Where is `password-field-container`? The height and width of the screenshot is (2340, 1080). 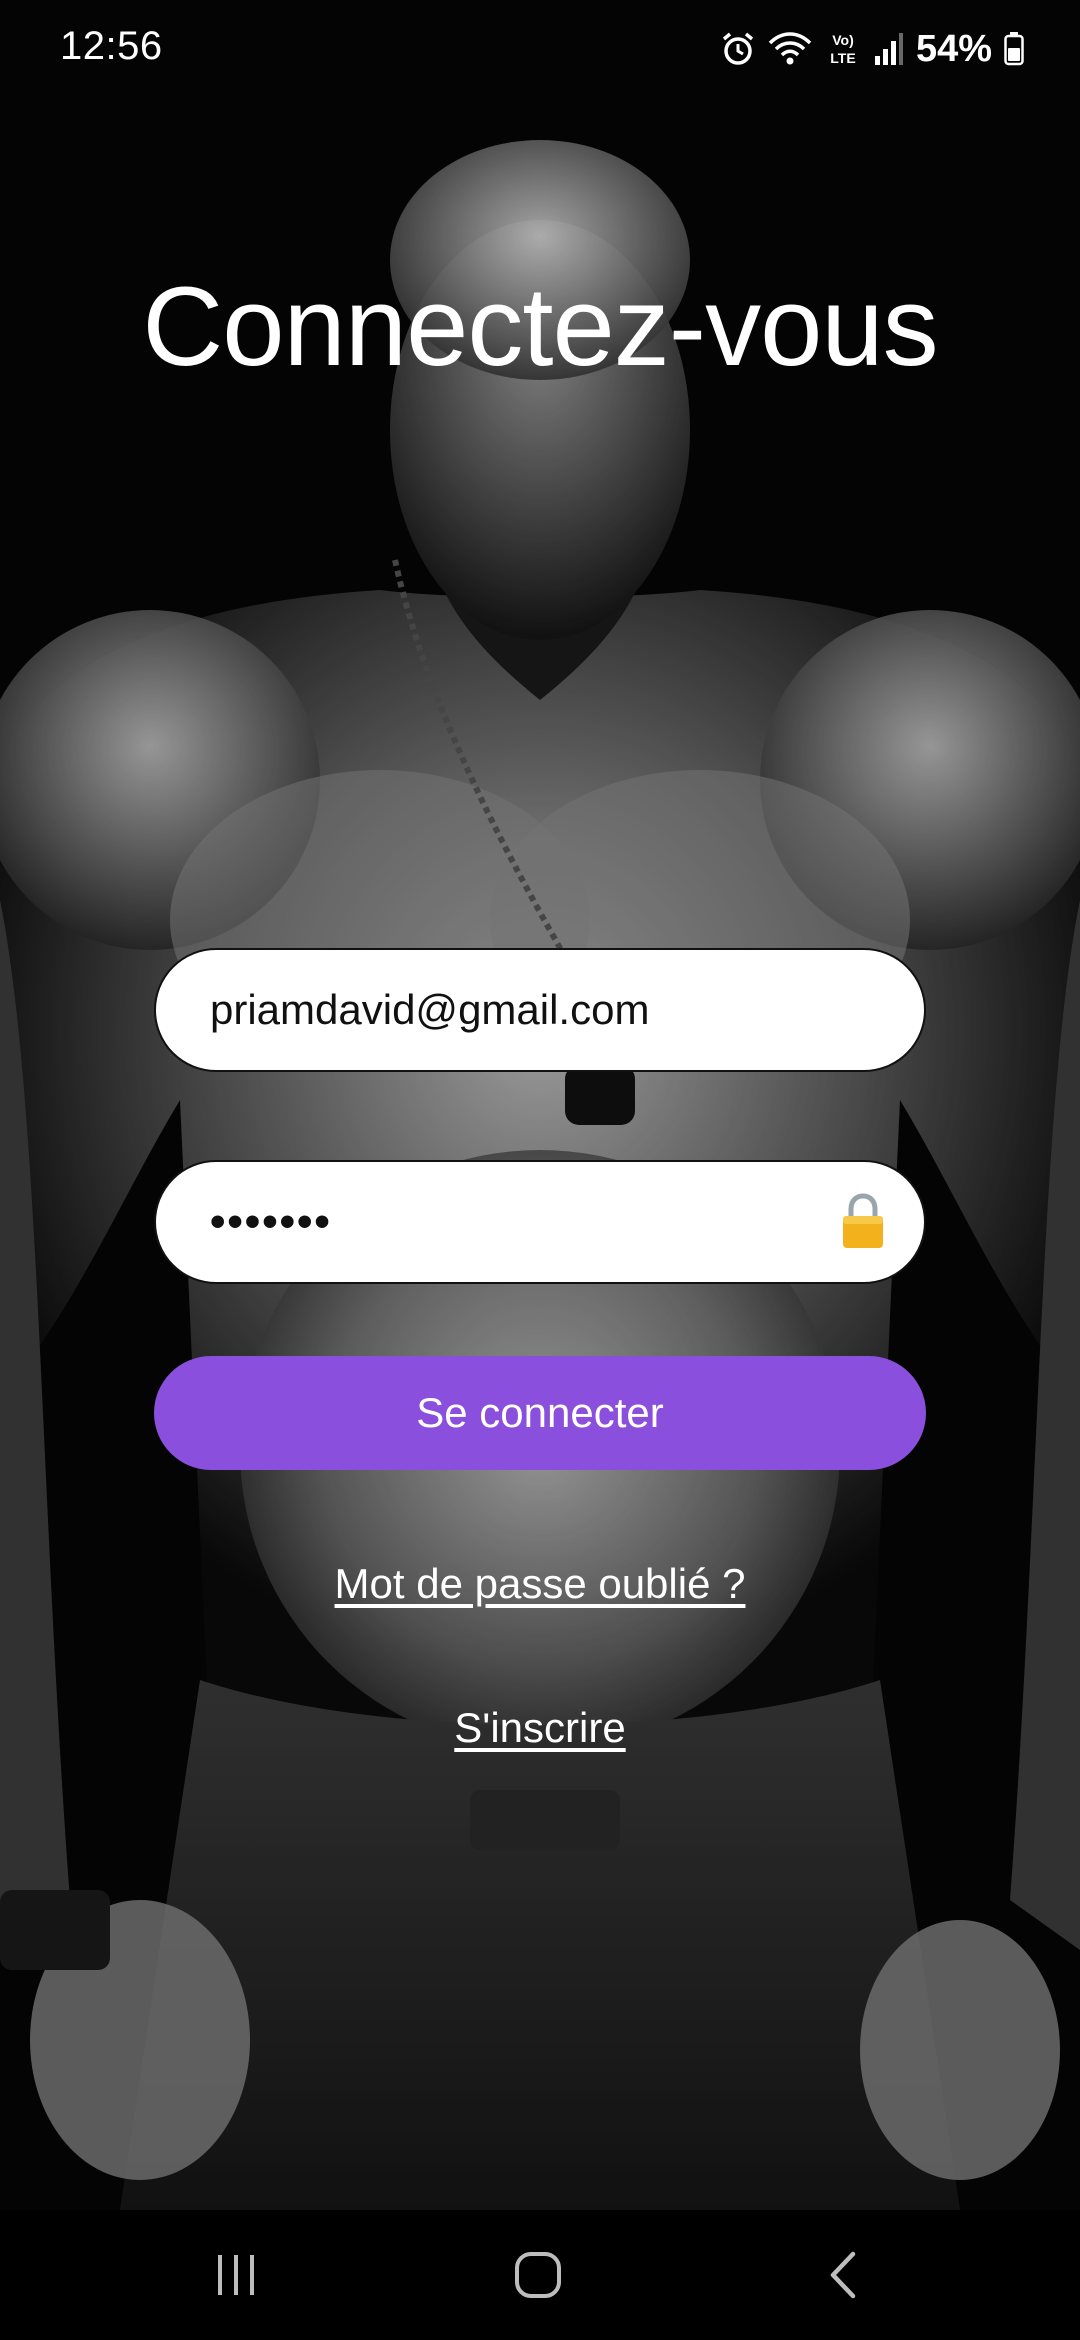
password-field-container is located at coordinates (540, 1222).